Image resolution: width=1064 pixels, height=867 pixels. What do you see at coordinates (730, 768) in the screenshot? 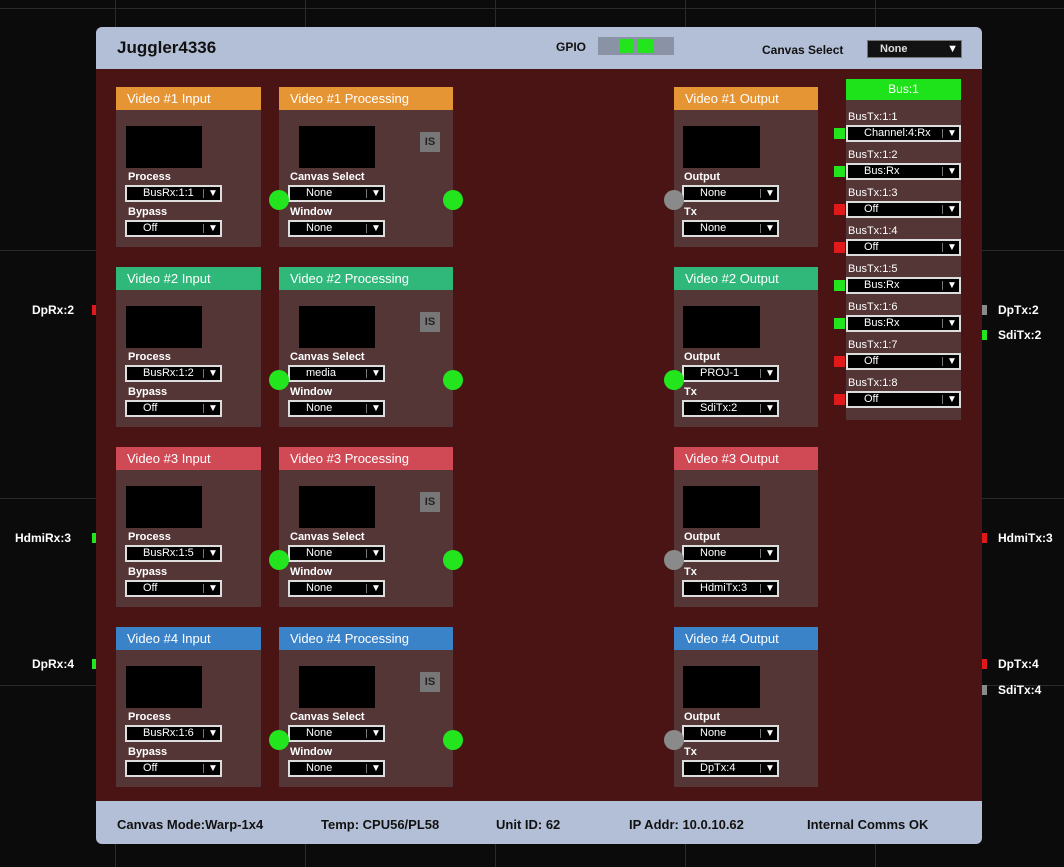
I see `tx-dropdown: DpTx:4 ▼` at bounding box center [730, 768].